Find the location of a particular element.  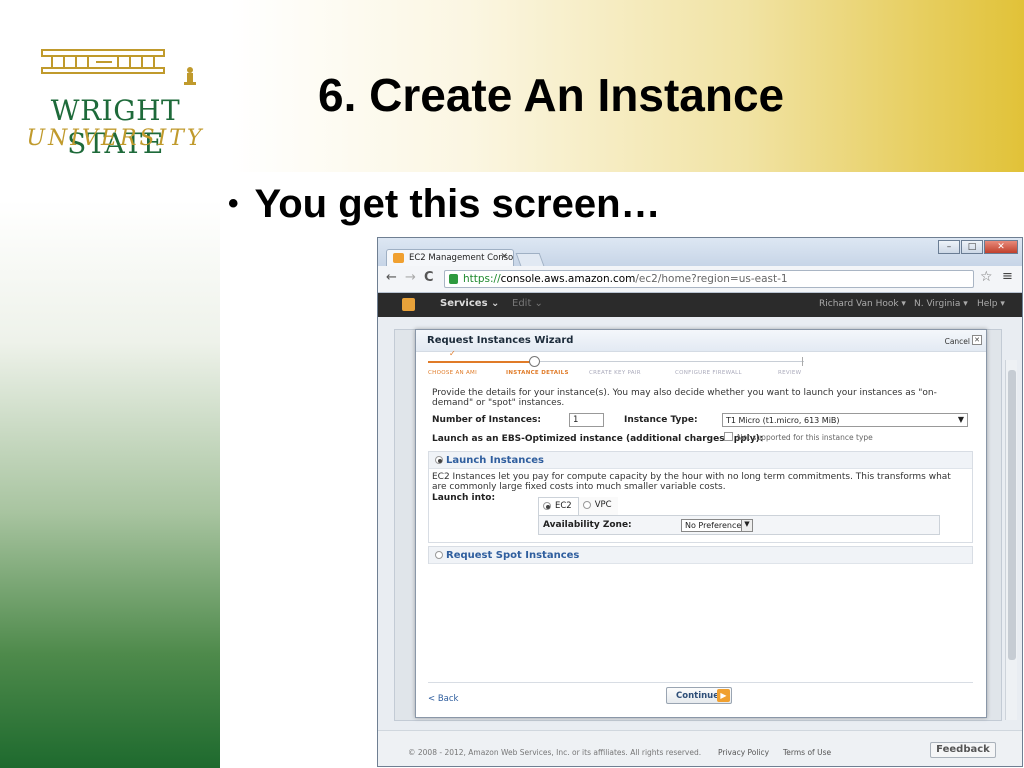

availability-zone-select: No Preference ▼ is located at coordinates (717, 525).